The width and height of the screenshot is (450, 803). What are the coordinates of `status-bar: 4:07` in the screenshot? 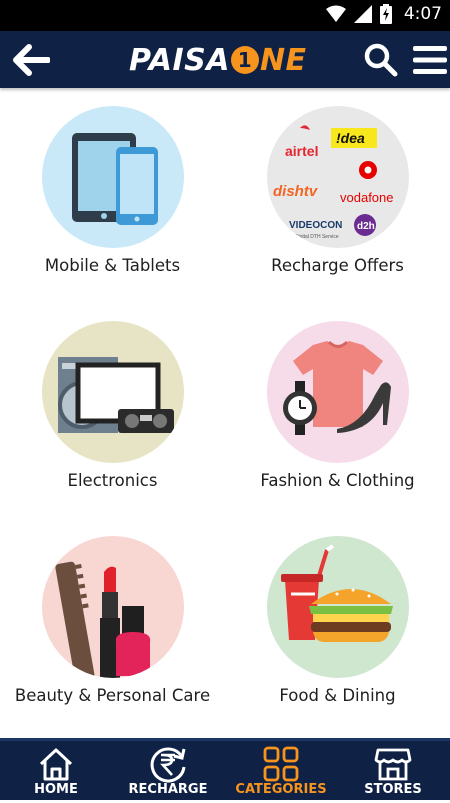 It's located at (225, 15).